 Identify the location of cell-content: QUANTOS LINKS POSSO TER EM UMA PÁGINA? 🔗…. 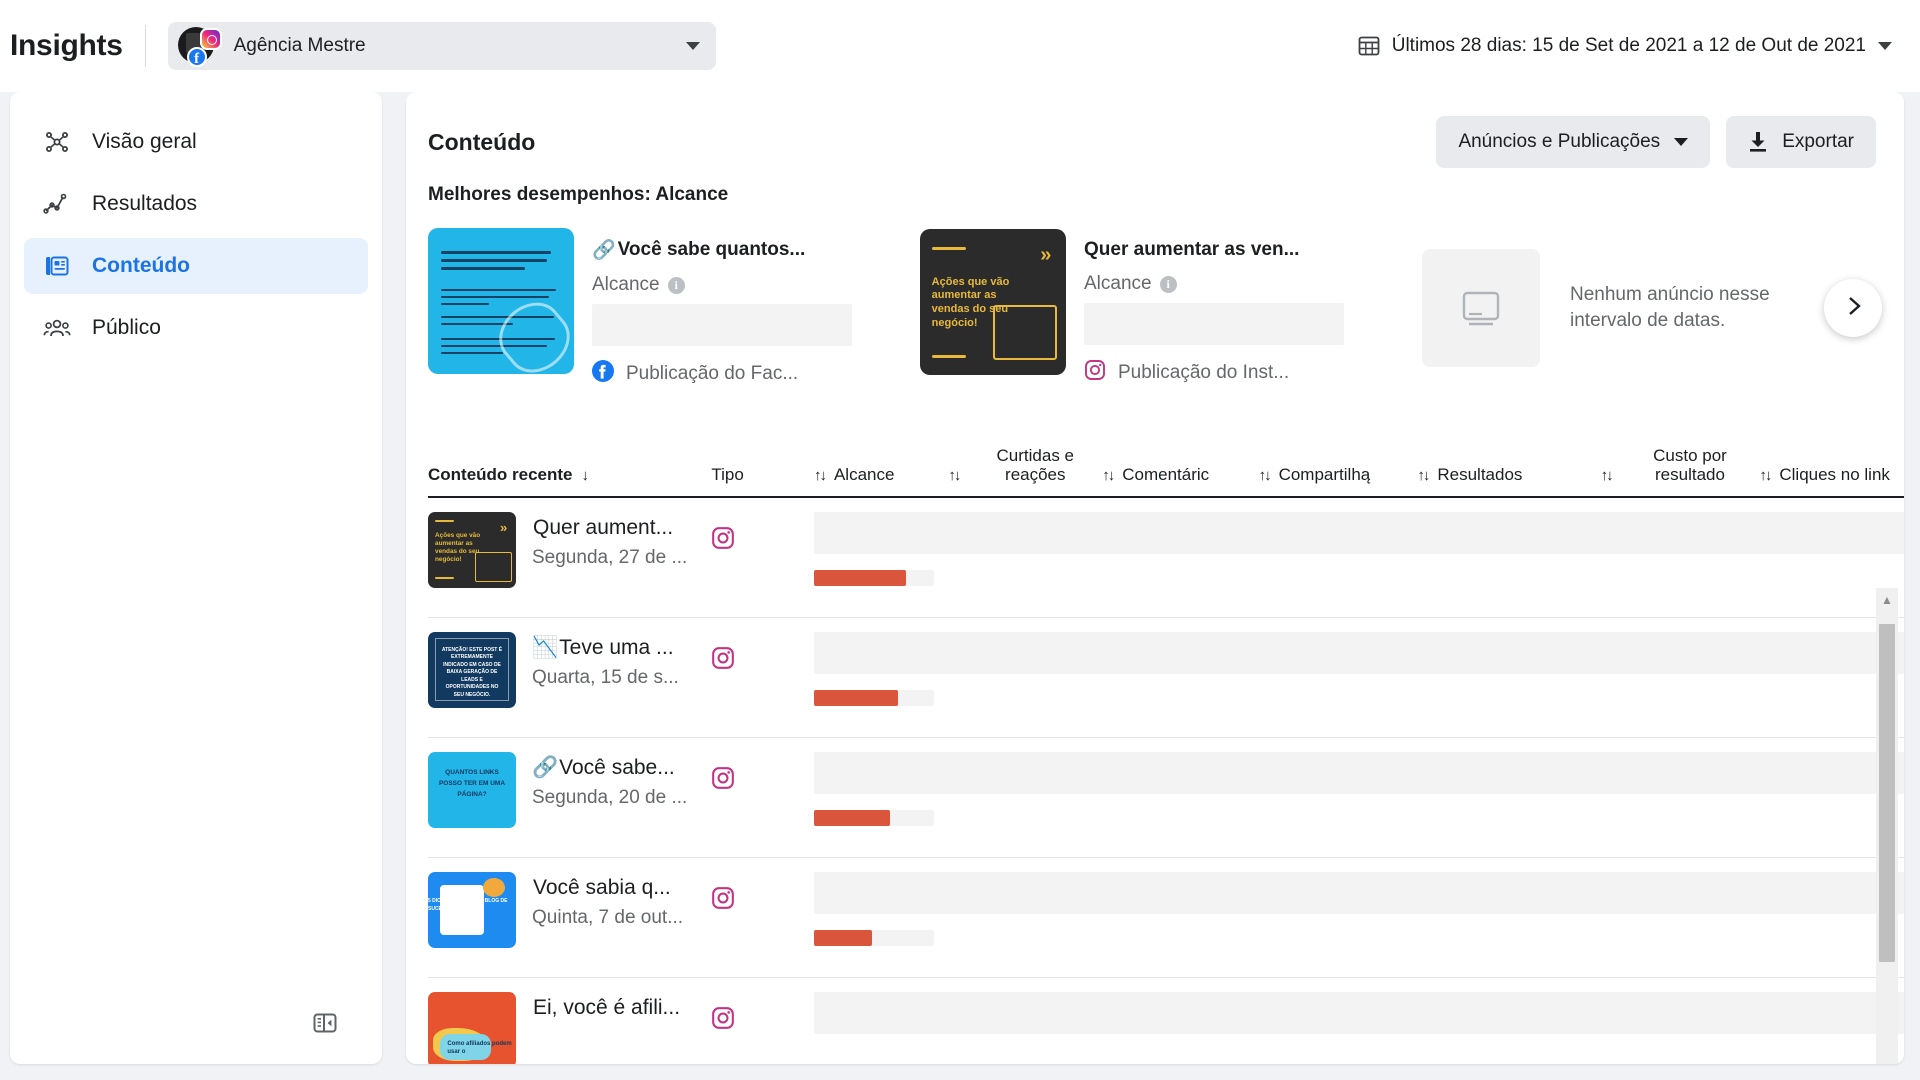
(569, 797).